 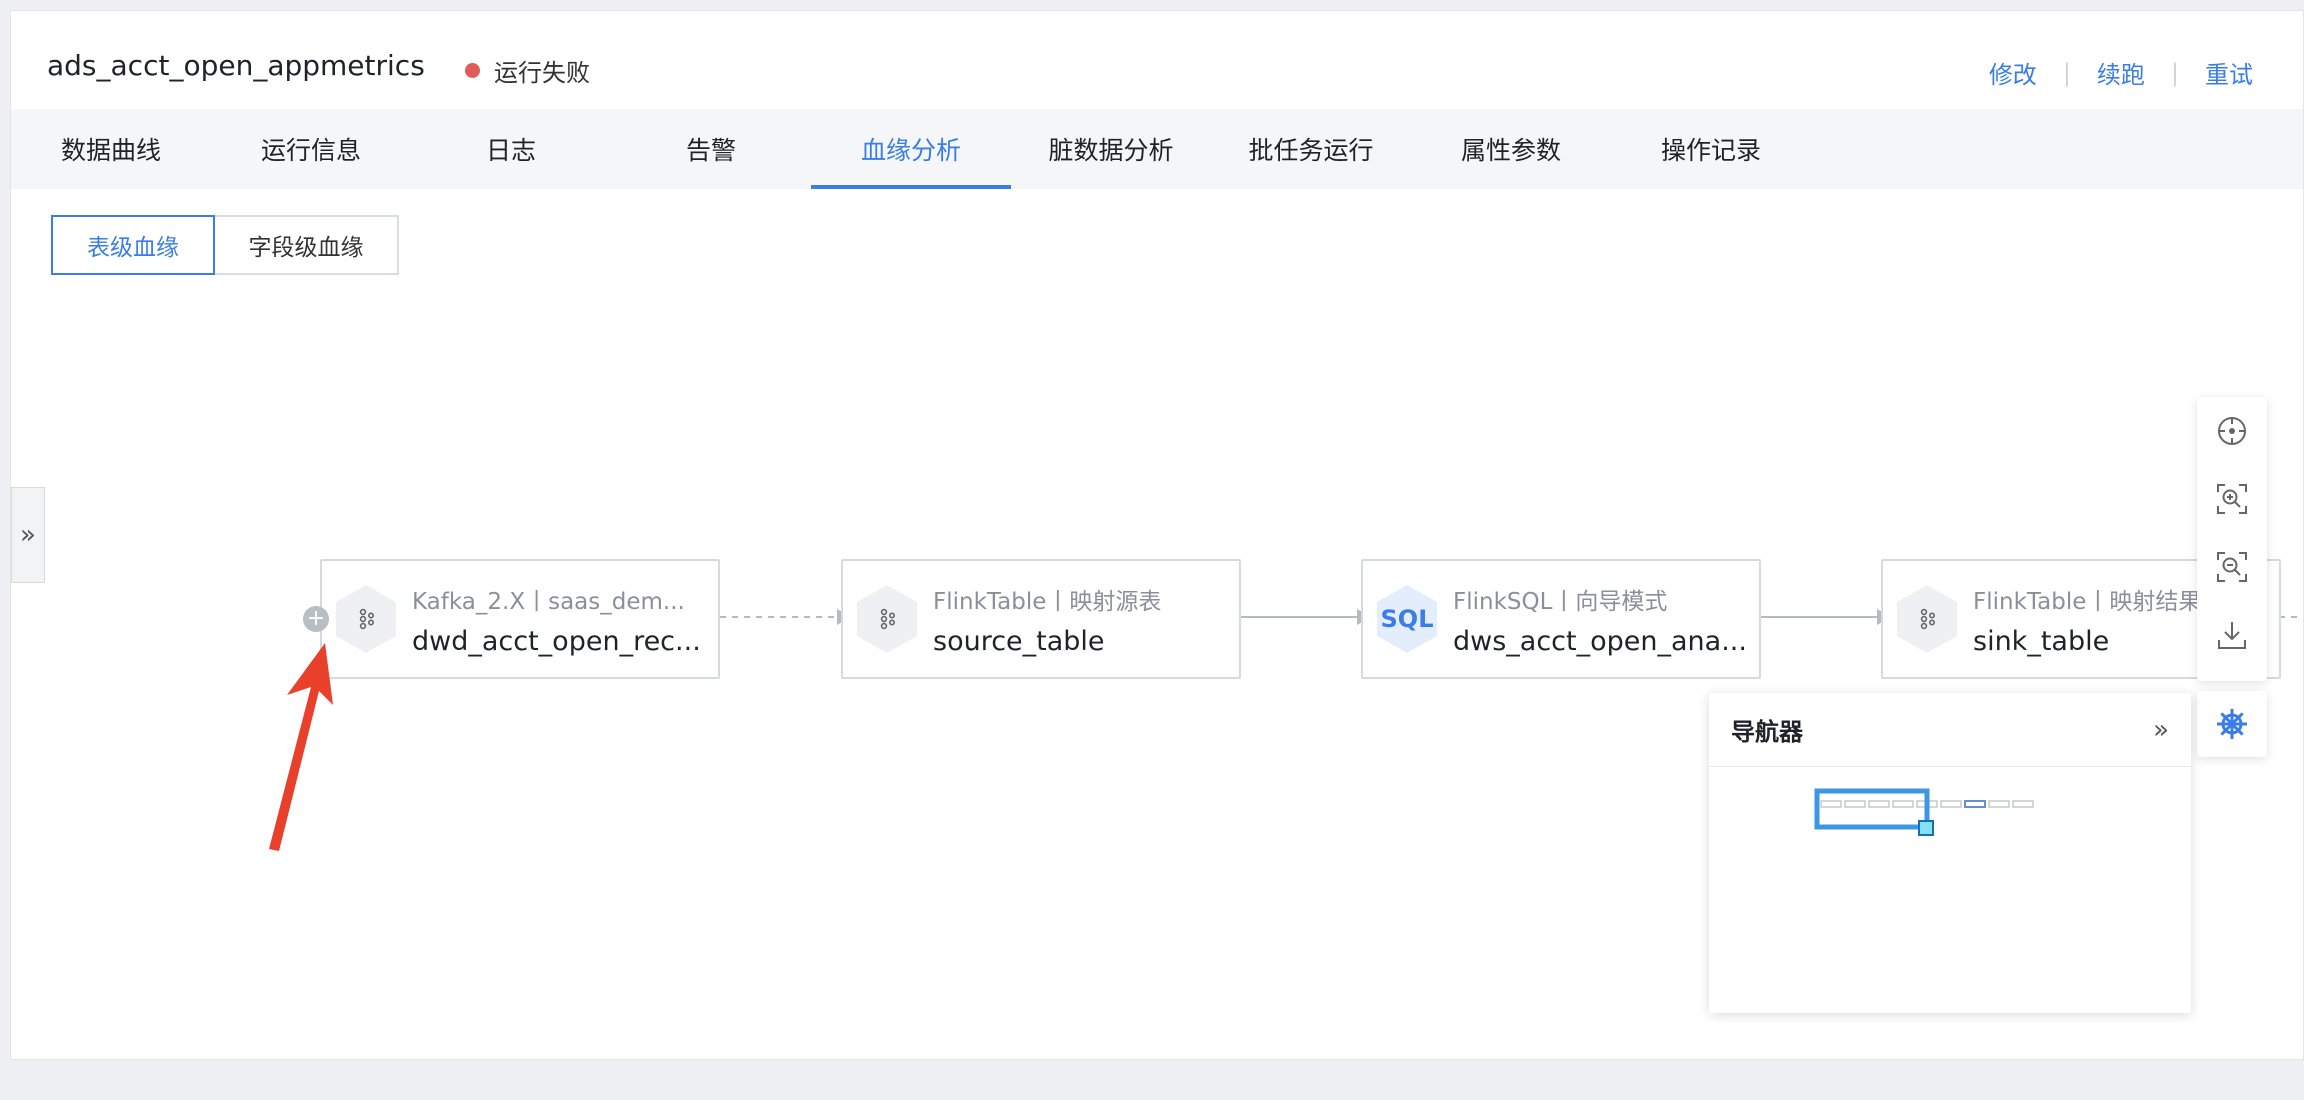 I want to click on zoom-out-icon, so click(x=2232, y=567).